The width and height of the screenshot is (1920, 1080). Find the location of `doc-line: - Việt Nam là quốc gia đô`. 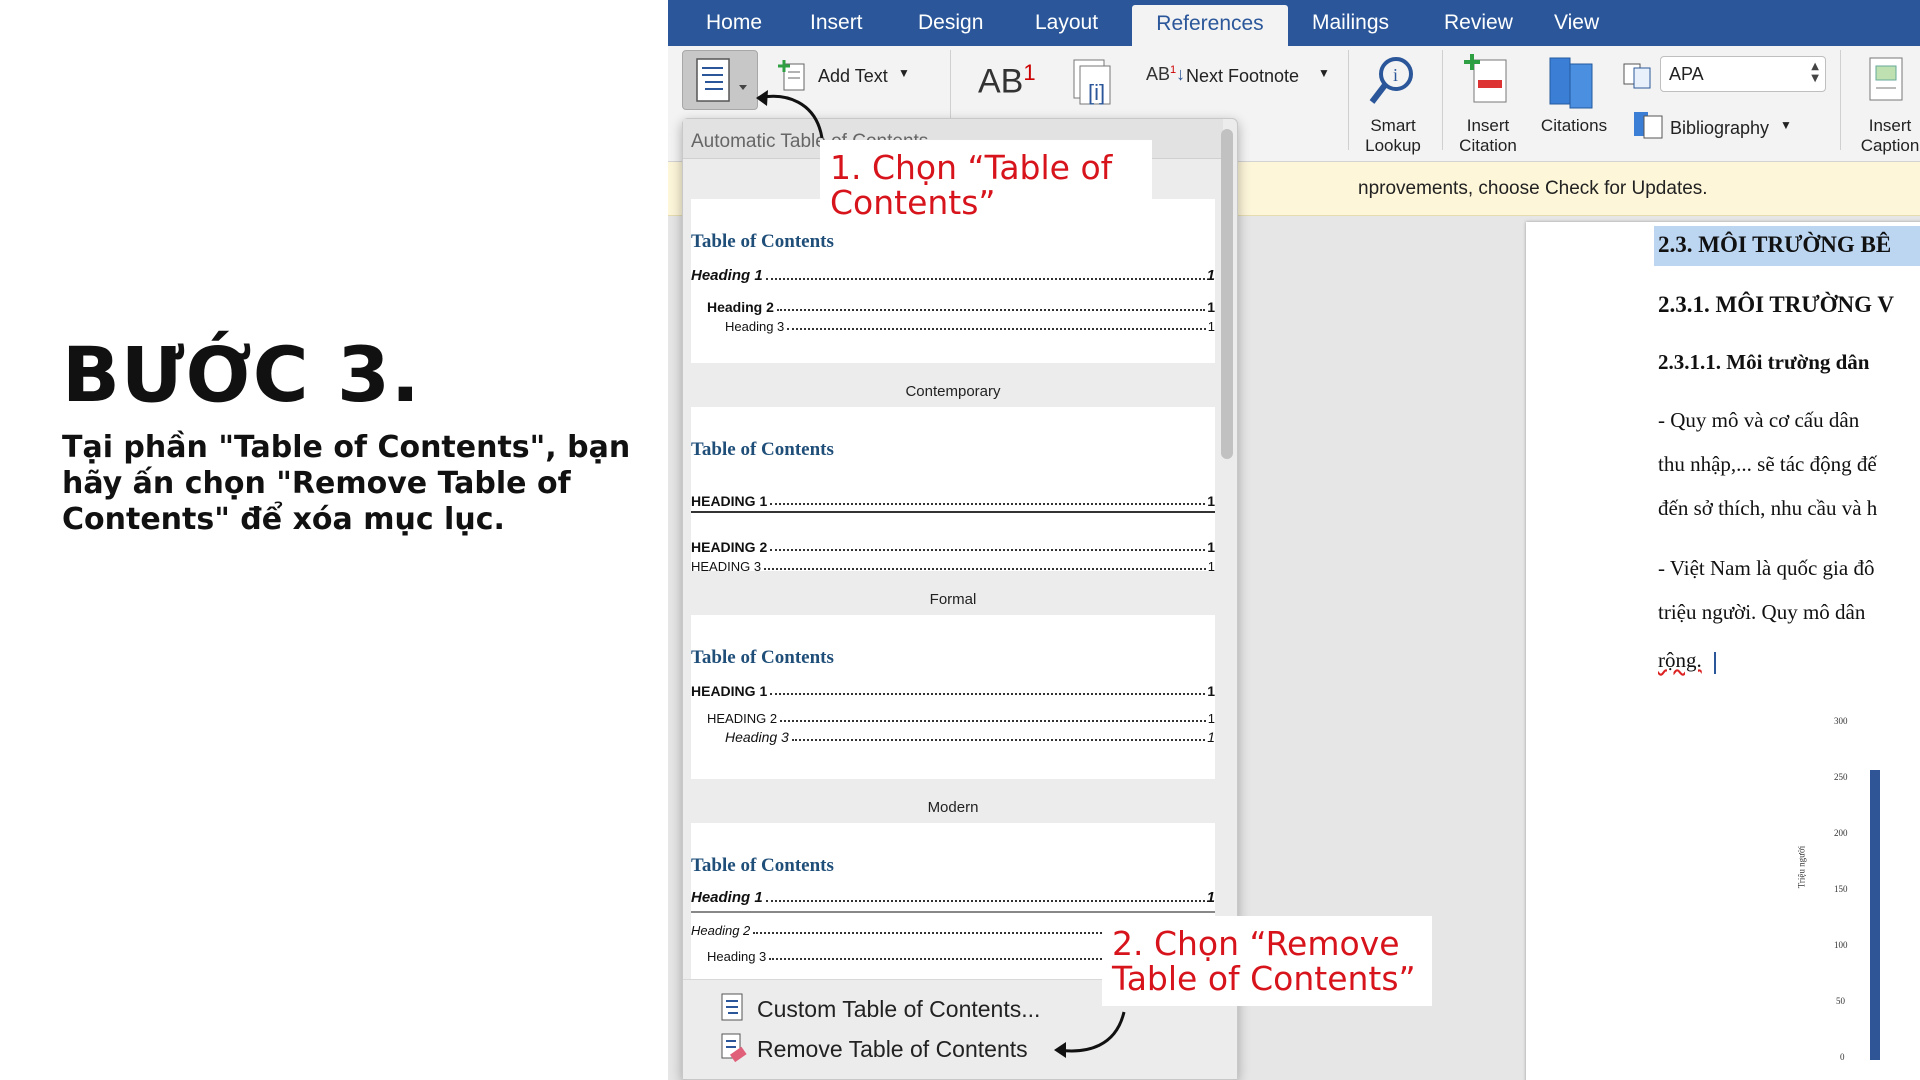

doc-line: - Việt Nam là quốc gia đô is located at coordinates (1766, 568).